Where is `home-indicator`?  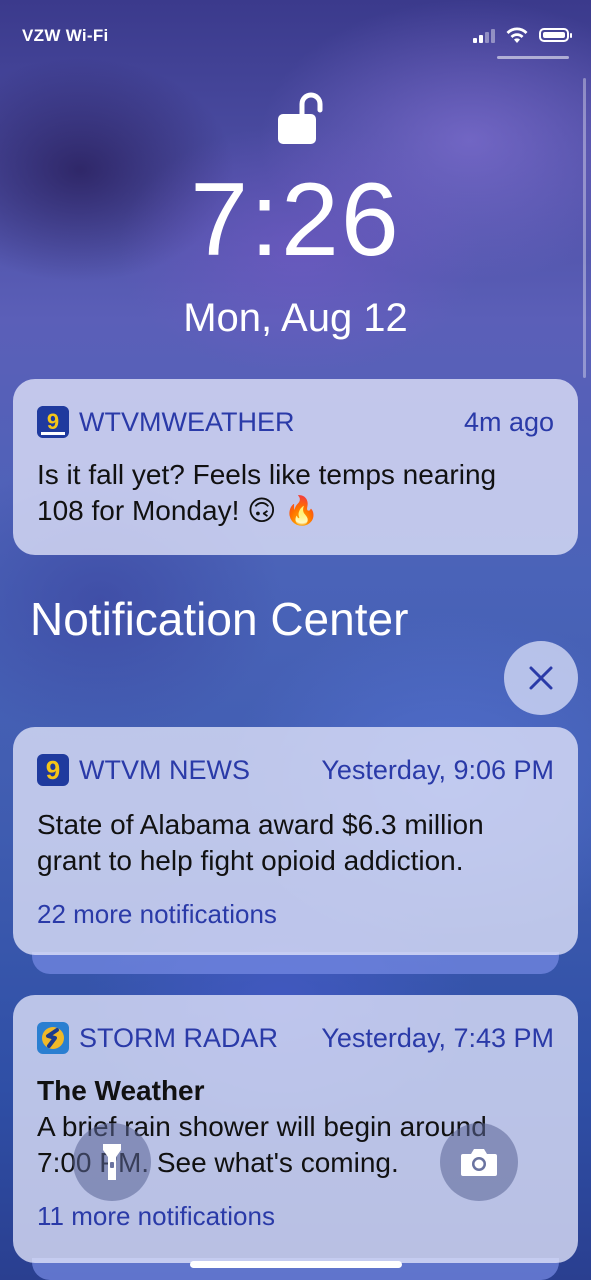
home-indicator is located at coordinates (296, 1264).